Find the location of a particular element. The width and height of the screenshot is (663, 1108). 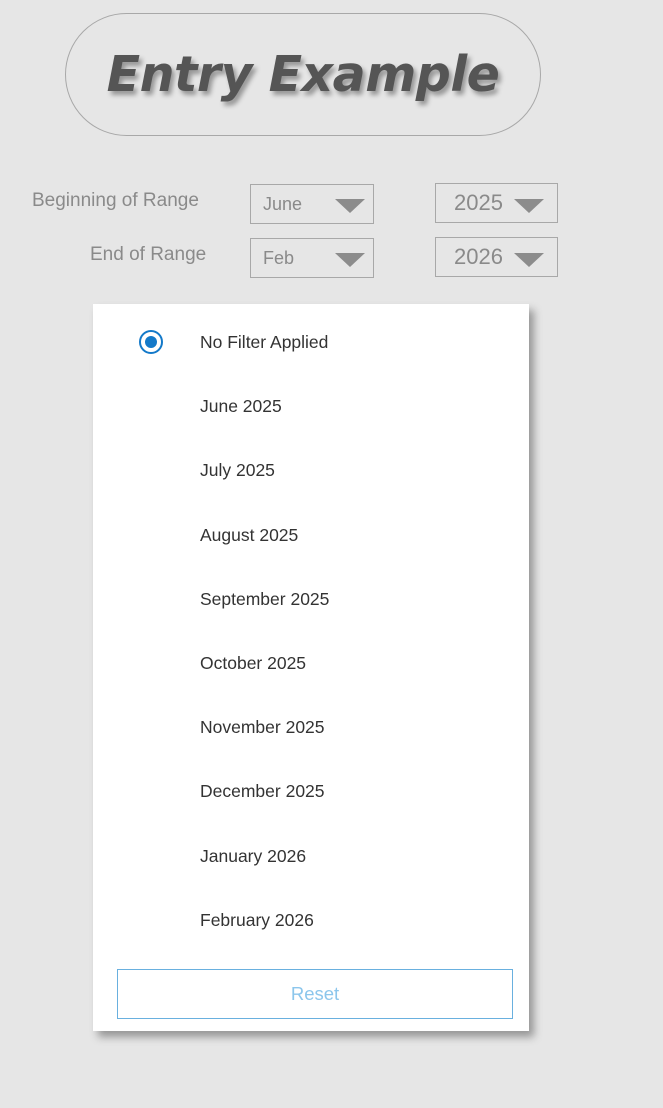

reset-button: Reset is located at coordinates (315, 994).